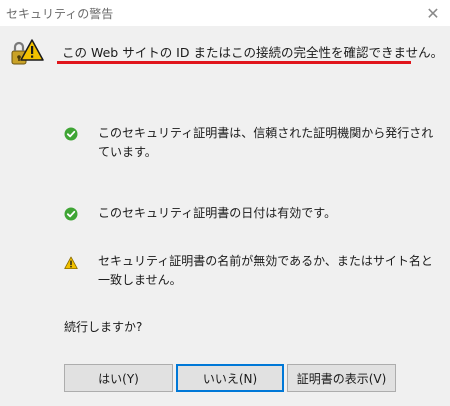 The width and height of the screenshot is (450, 406). I want to click on view-certificate-button: 証明書の表示(V), so click(341, 378).